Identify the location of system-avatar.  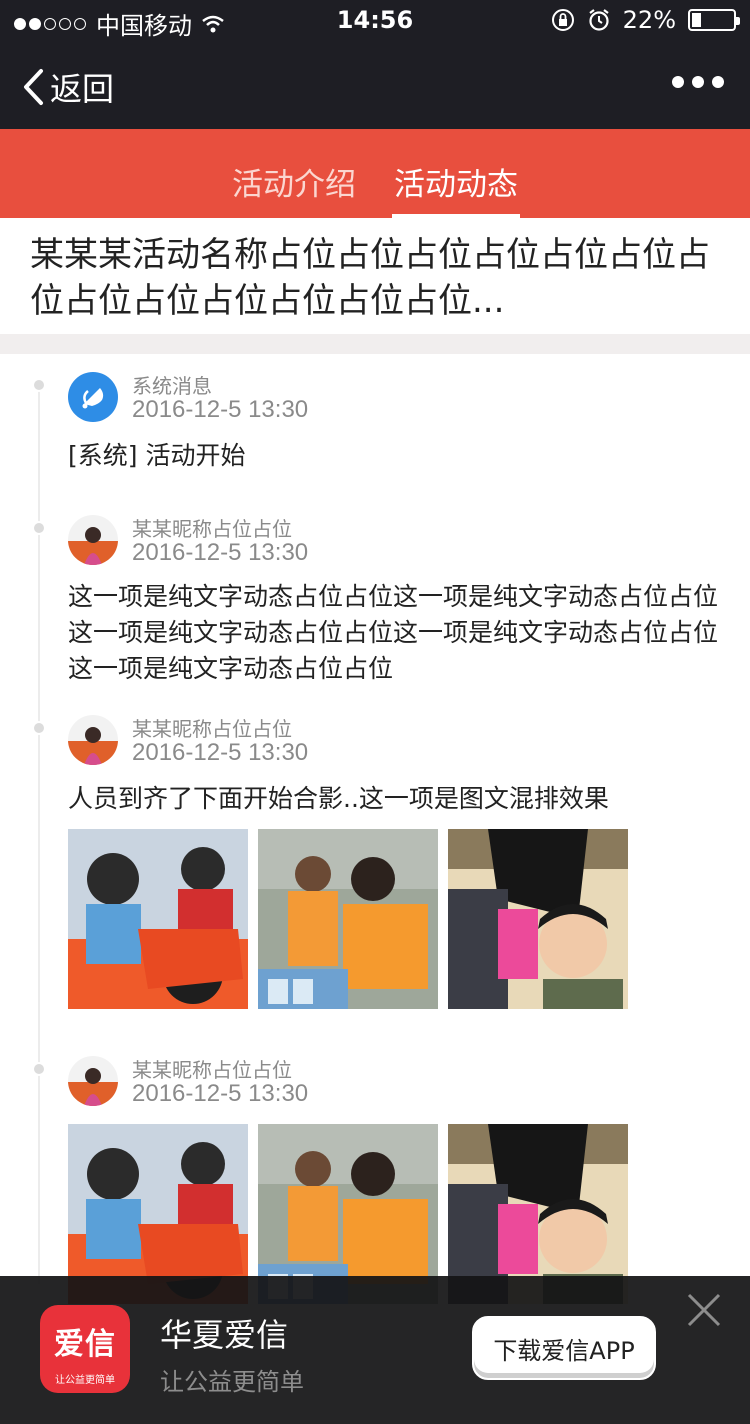
(93, 397).